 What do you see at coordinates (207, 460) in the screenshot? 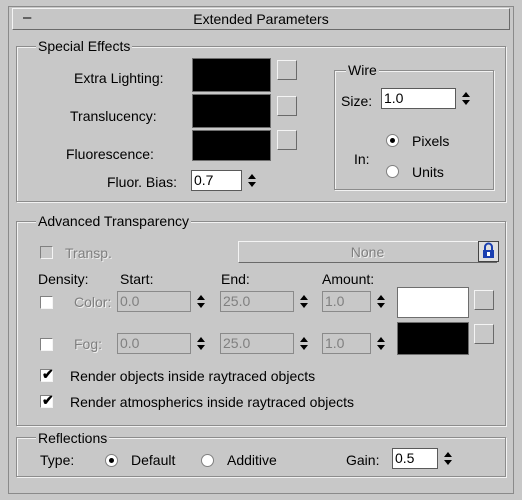
I see `reflections-additive-radio` at bounding box center [207, 460].